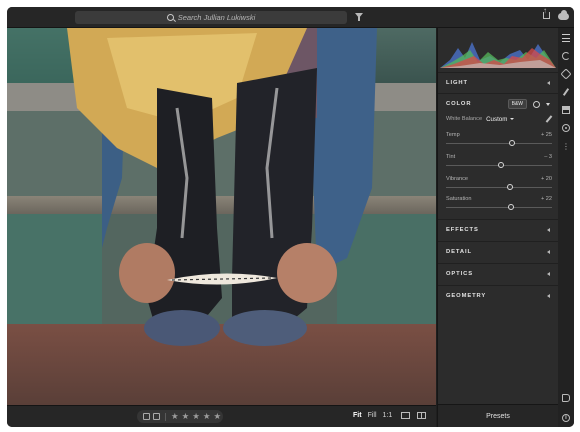 The width and height of the screenshot is (580, 432). What do you see at coordinates (453, 135) in the screenshot?
I see `slider-label: Temp` at bounding box center [453, 135].